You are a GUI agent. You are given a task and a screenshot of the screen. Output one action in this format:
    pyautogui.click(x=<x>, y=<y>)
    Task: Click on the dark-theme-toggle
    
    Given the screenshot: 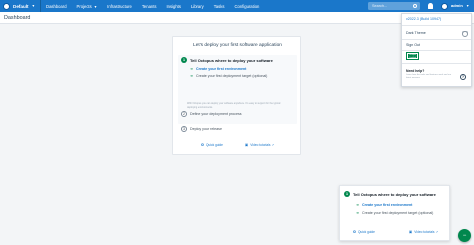 What is the action you would take?
    pyautogui.click(x=465, y=33)
    